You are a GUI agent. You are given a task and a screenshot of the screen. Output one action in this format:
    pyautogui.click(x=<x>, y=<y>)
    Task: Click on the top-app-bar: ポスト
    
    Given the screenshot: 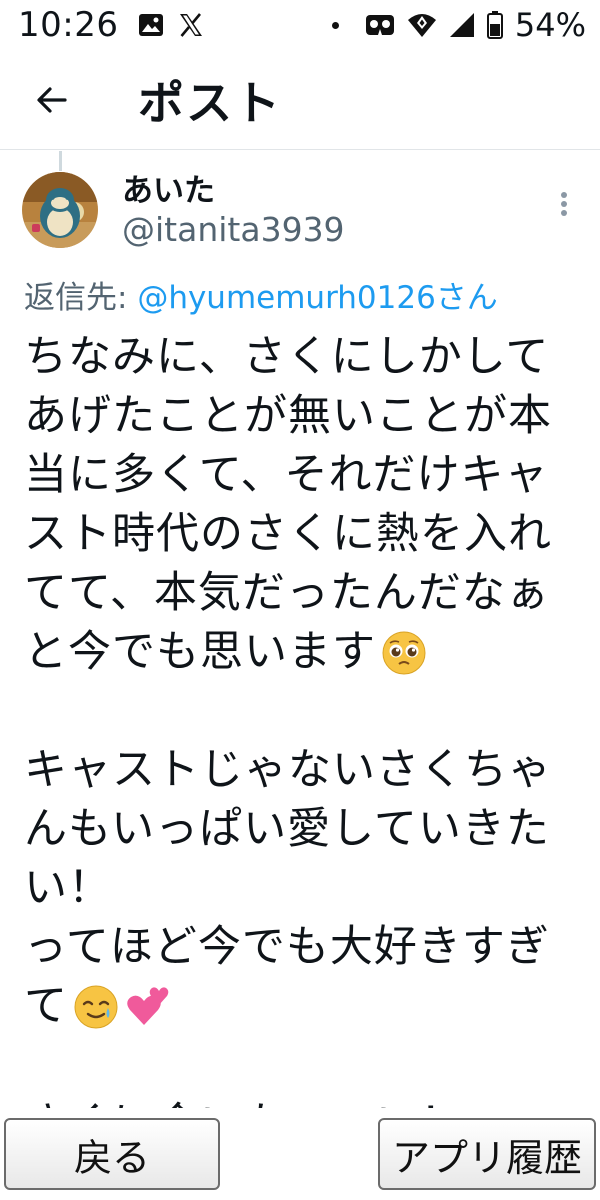 What is the action you would take?
    pyautogui.click(x=300, y=100)
    